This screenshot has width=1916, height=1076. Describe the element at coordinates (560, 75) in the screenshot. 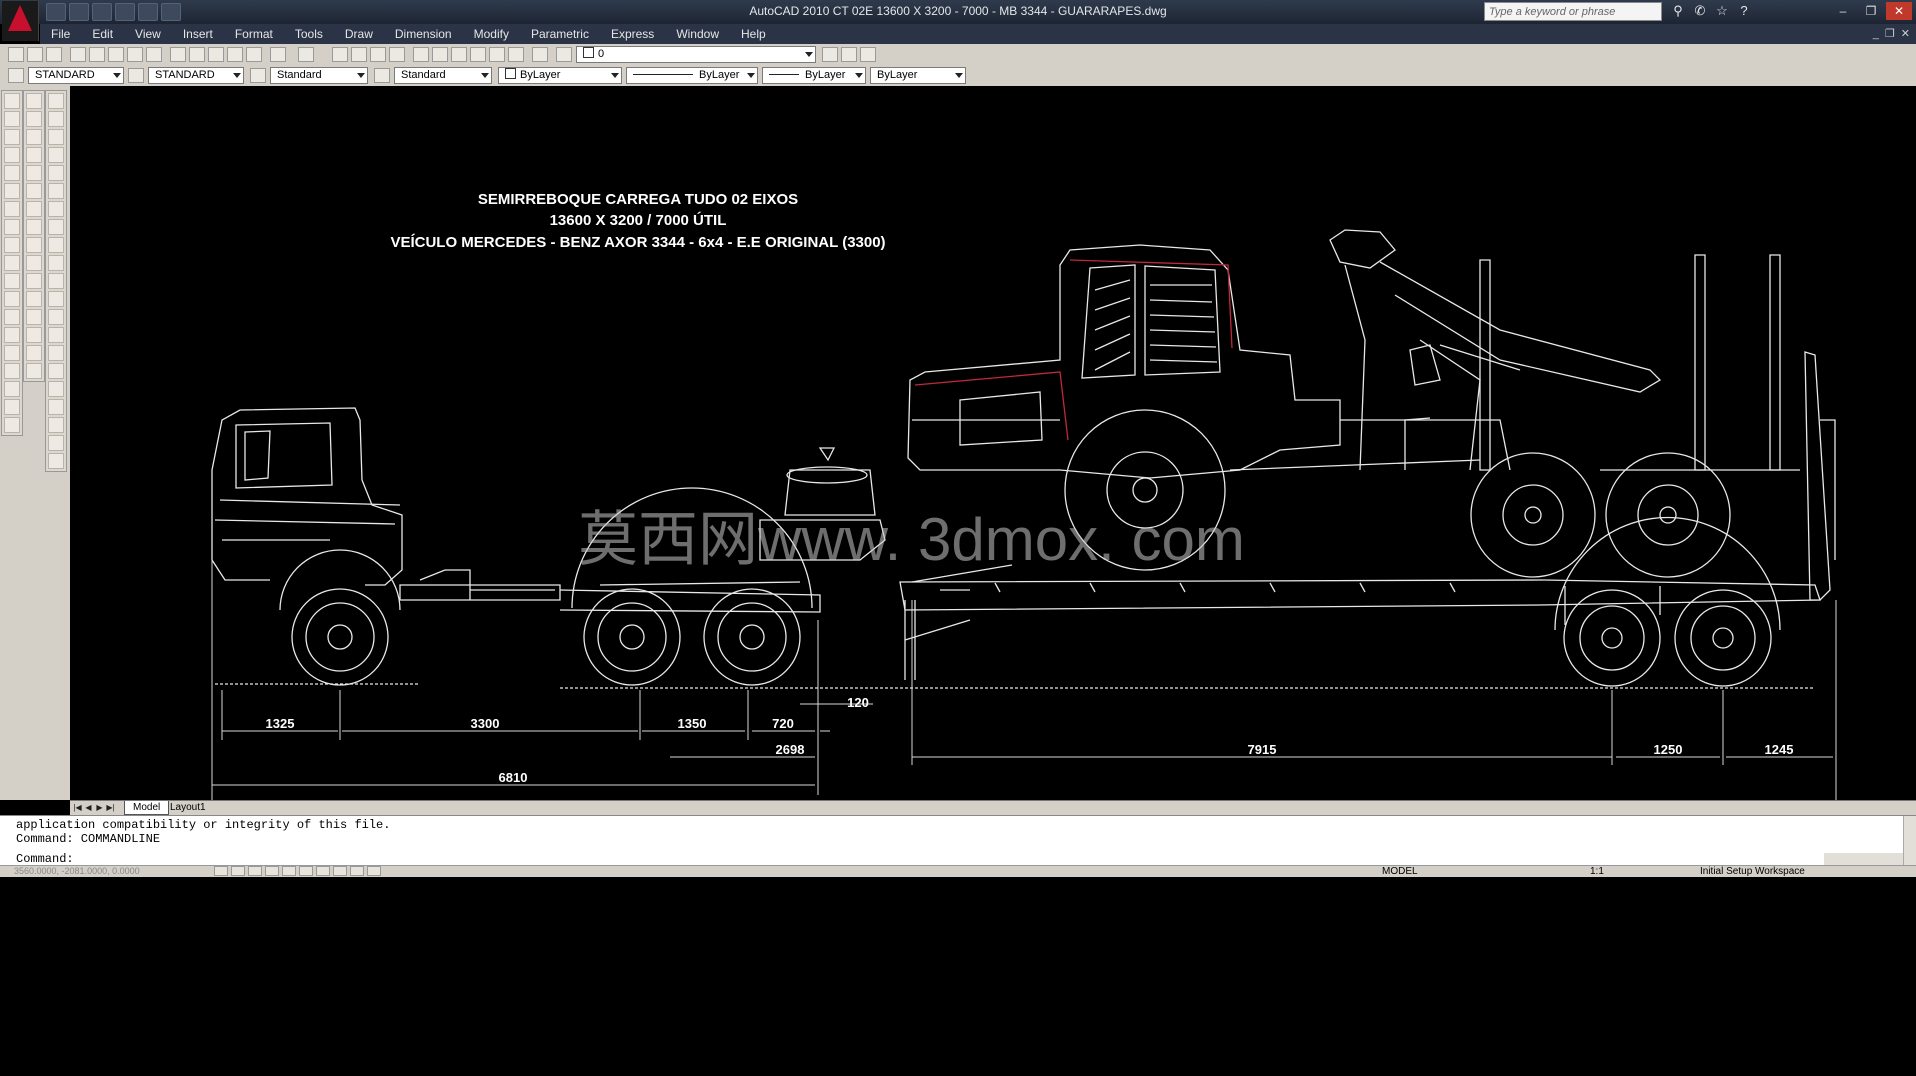

I see `color-dropdown: ByLayer` at that location.